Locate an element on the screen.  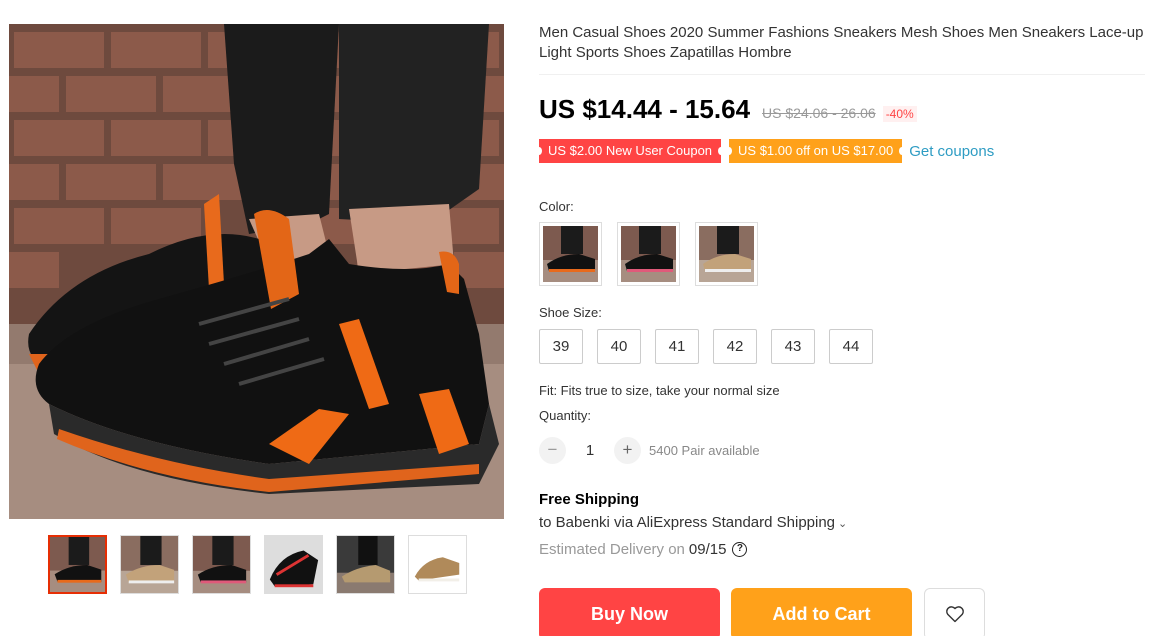
size-option-43: 43 is located at coordinates (793, 346).